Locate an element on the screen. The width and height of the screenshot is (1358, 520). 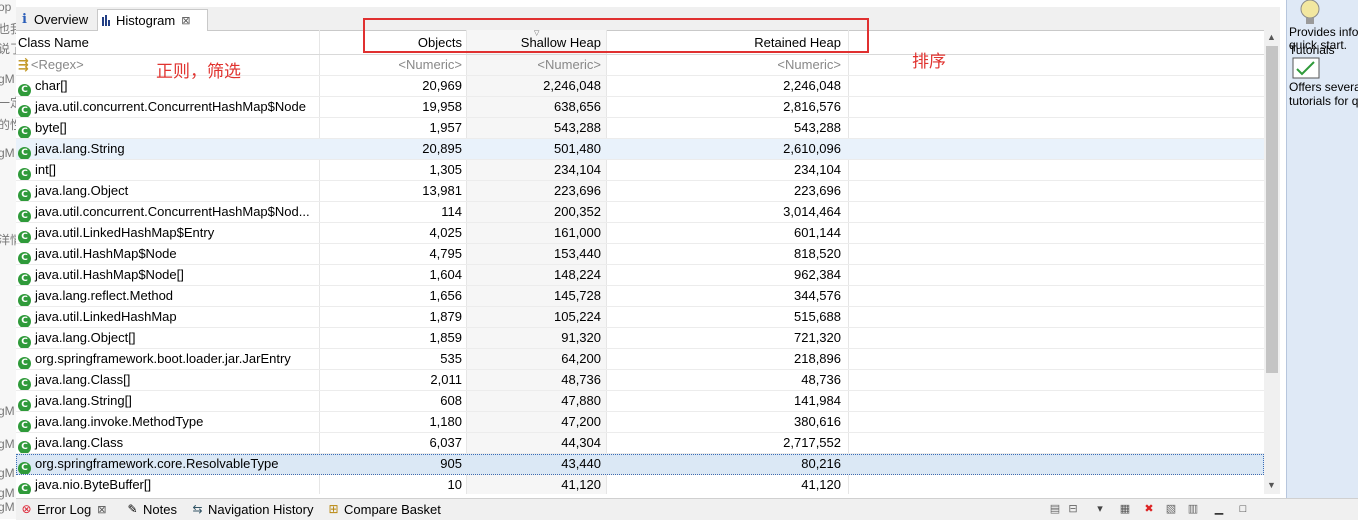
column-header-class-name: Class Name is located at coordinates (168, 42).